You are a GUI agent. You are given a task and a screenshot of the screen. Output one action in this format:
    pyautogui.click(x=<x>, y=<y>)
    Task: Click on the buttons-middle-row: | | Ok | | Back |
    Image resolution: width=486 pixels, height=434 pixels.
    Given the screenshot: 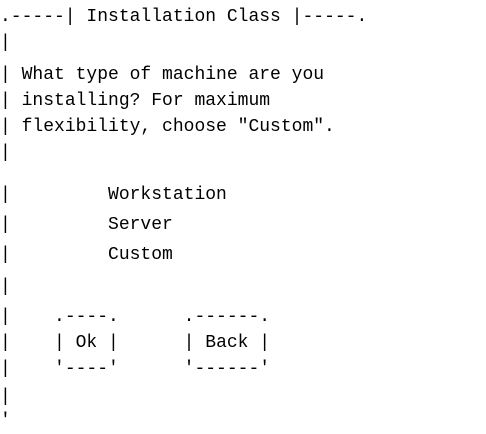 What is the action you would take?
    pyautogui.click(x=135, y=343)
    